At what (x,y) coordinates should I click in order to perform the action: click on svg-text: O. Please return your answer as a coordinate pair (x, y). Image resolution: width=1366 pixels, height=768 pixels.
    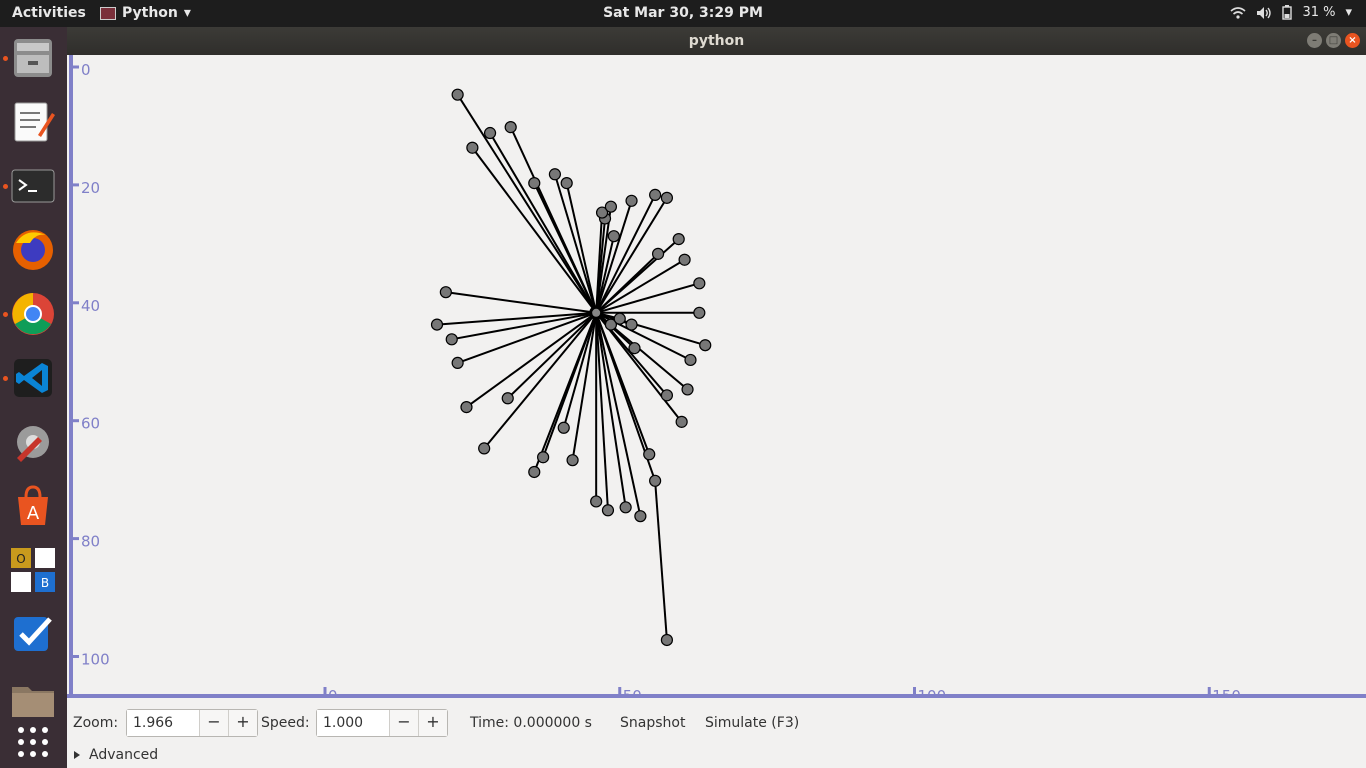
    Looking at the image, I should click on (20, 559).